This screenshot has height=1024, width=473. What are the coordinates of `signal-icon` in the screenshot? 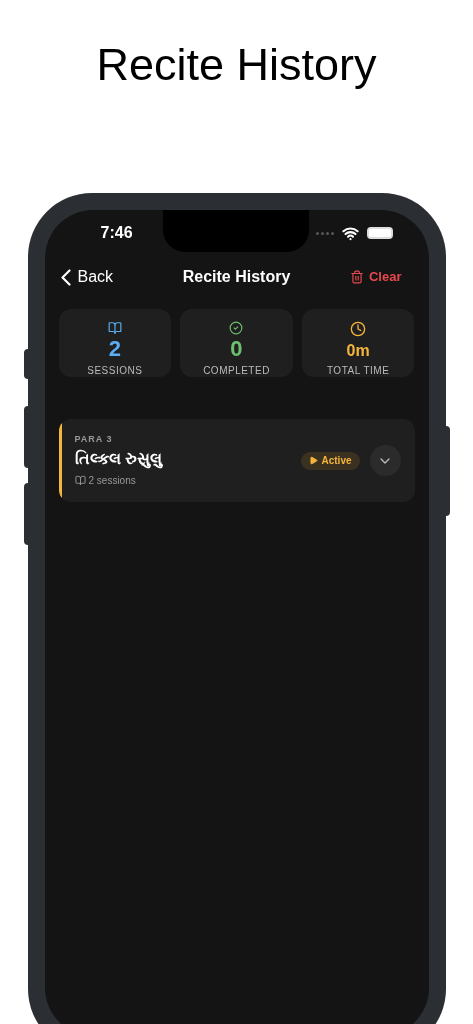 It's located at (324, 233).